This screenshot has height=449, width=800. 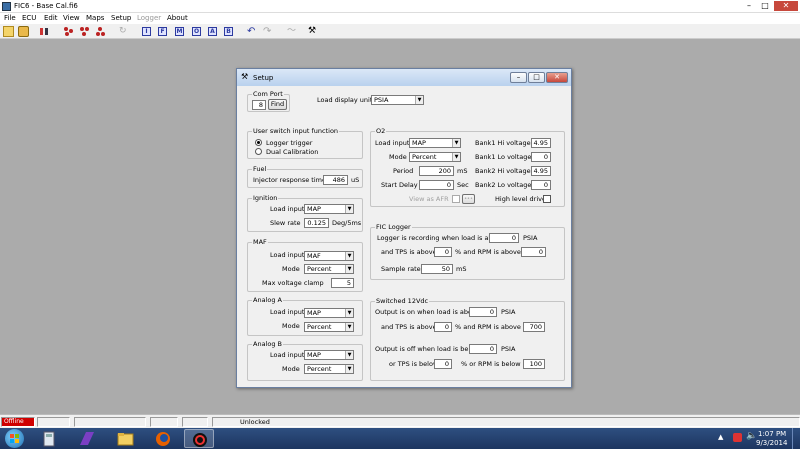 I want to click on graph-disabled-icon: 〜, so click(x=292, y=31).